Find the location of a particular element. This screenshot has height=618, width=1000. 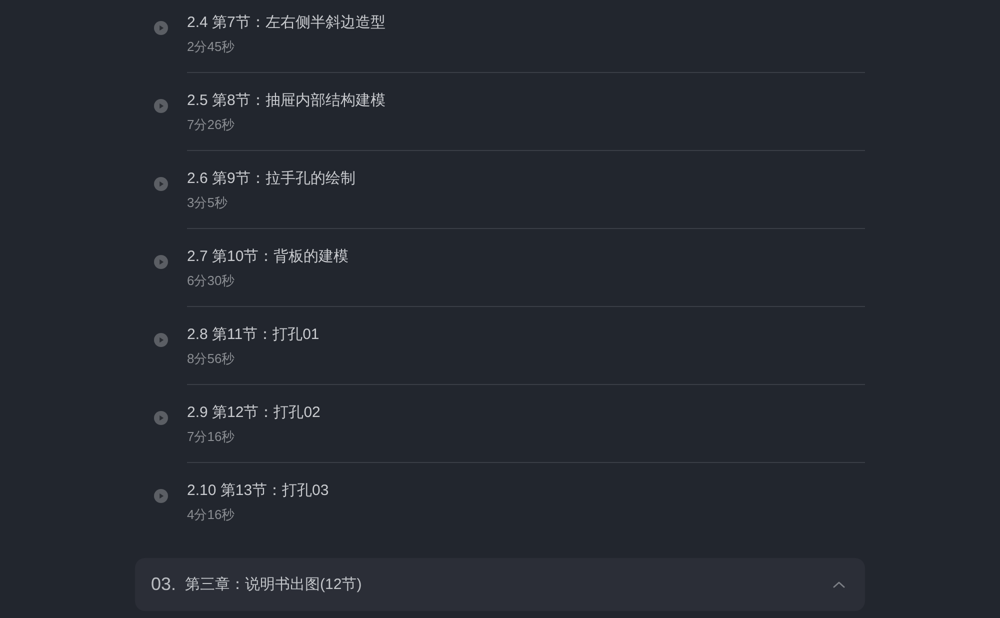

lesson-title: 2.7 第10节：背板的建模 is located at coordinates (268, 257).